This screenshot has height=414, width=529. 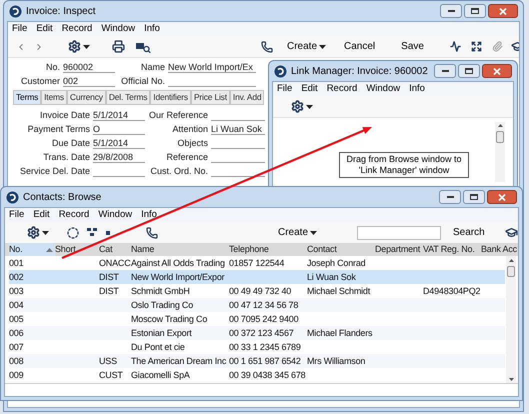 What do you see at coordinates (247, 97) in the screenshot?
I see `tab: Inv. Add` at bounding box center [247, 97].